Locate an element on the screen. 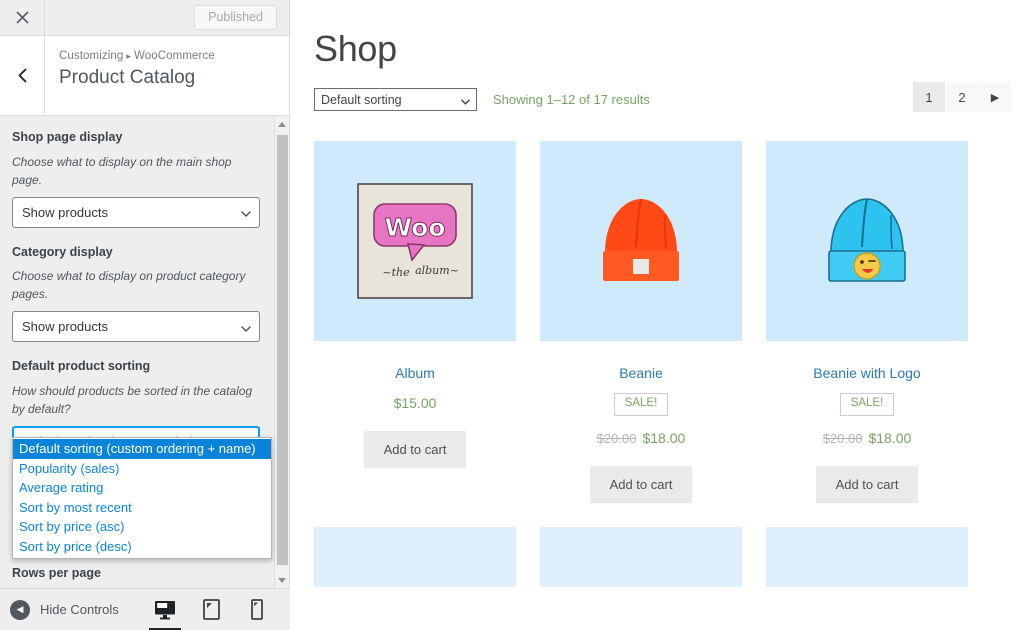  shop-page-title: Shop is located at coordinates (355, 48).